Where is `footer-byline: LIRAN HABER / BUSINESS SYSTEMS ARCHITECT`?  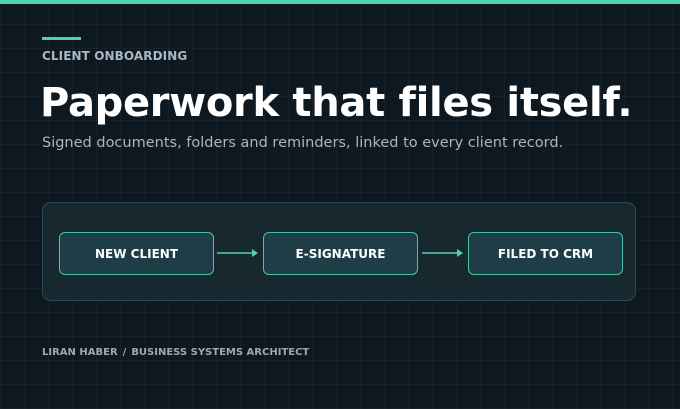
footer-byline: LIRAN HABER / BUSINESS SYSTEMS ARCHITECT is located at coordinates (175, 352).